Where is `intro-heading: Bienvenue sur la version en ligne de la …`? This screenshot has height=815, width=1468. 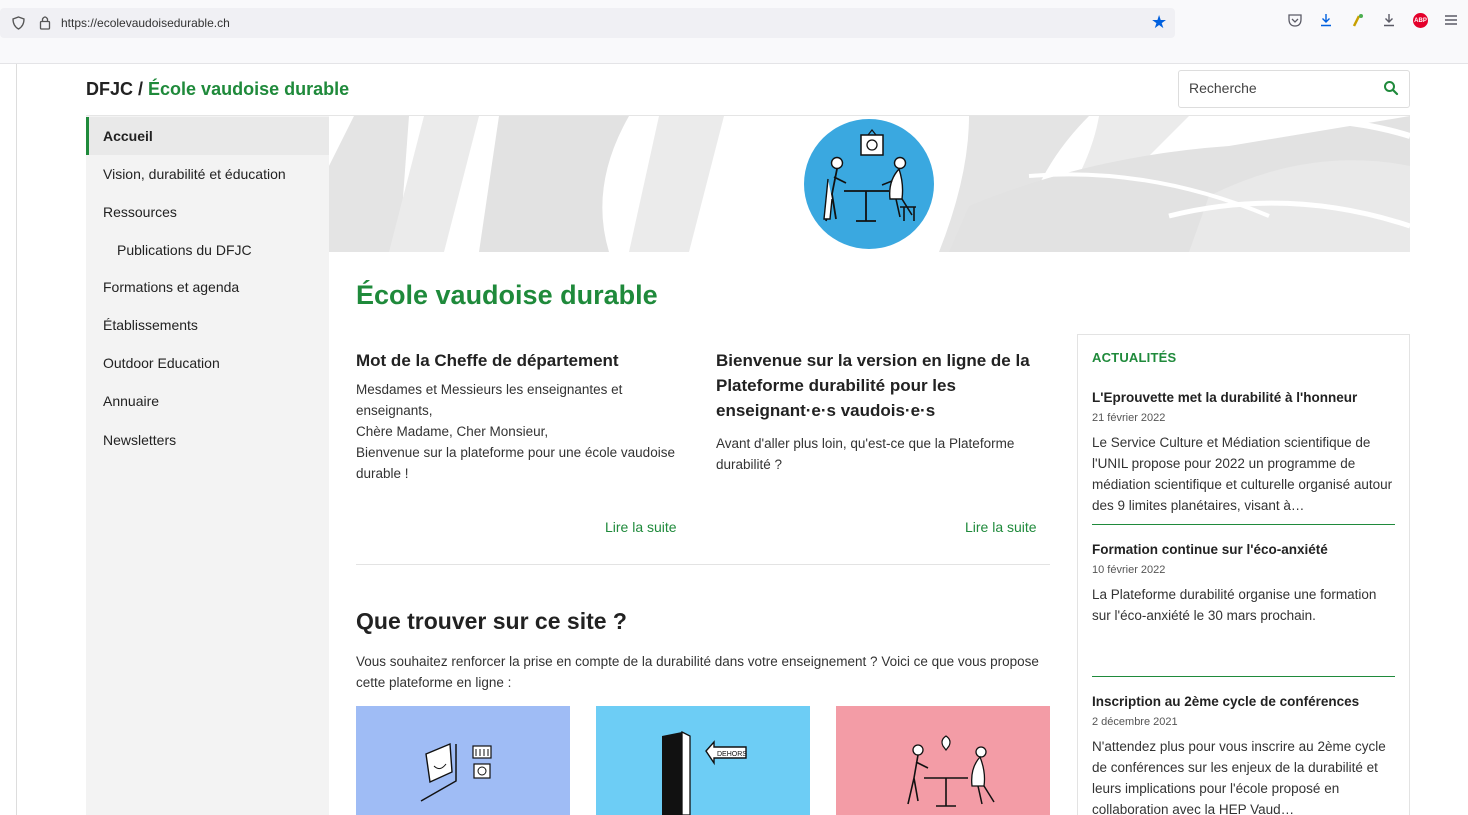 intro-heading: Bienvenue sur la version en ligne de la … is located at coordinates (878, 385).